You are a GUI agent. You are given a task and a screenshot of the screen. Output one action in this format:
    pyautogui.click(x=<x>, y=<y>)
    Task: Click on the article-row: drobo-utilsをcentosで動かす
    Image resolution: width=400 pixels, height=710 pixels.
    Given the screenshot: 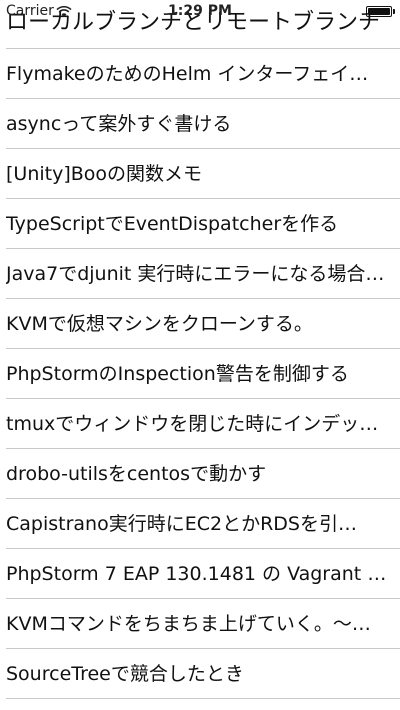 What is the action you would take?
    pyautogui.click(x=200, y=474)
    